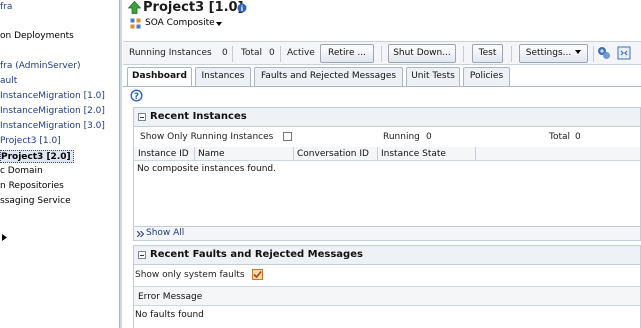 The width and height of the screenshot is (641, 328). I want to click on nav-item: fra, so click(6, 7).